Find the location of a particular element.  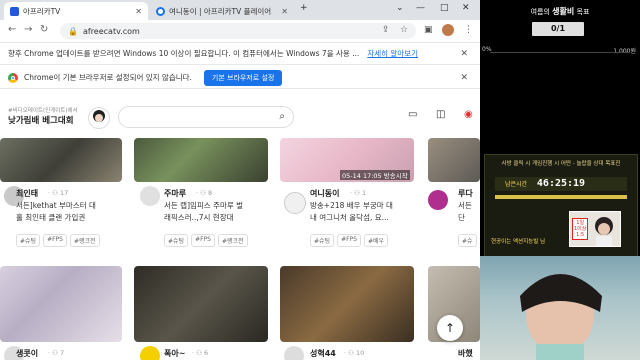

viewer-count: · ⚇ 7 is located at coordinates (56, 353).